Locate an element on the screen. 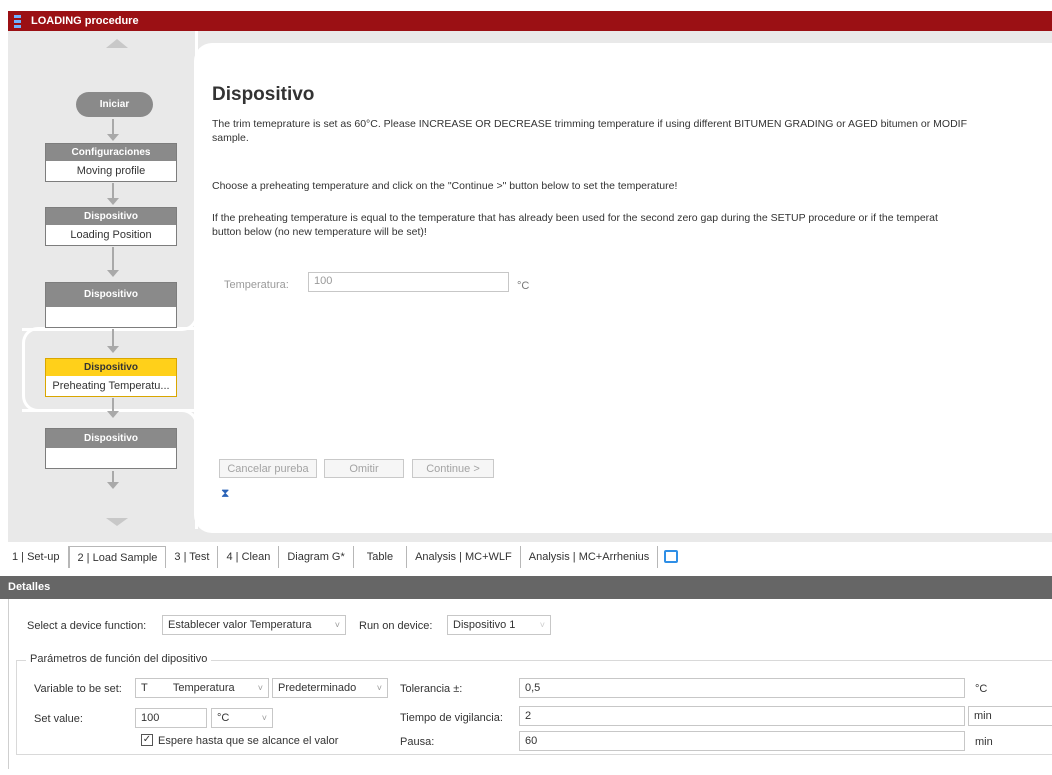 The width and height of the screenshot is (1052, 775). tolerance-input: 0,5 is located at coordinates (742, 688).